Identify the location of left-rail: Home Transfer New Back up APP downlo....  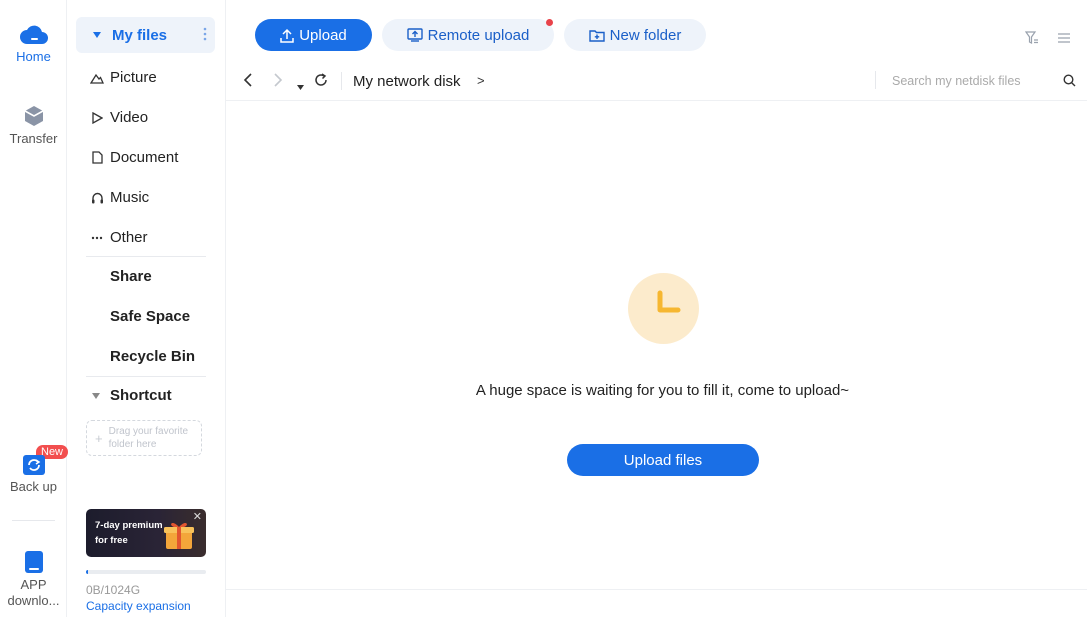
(34, 308).